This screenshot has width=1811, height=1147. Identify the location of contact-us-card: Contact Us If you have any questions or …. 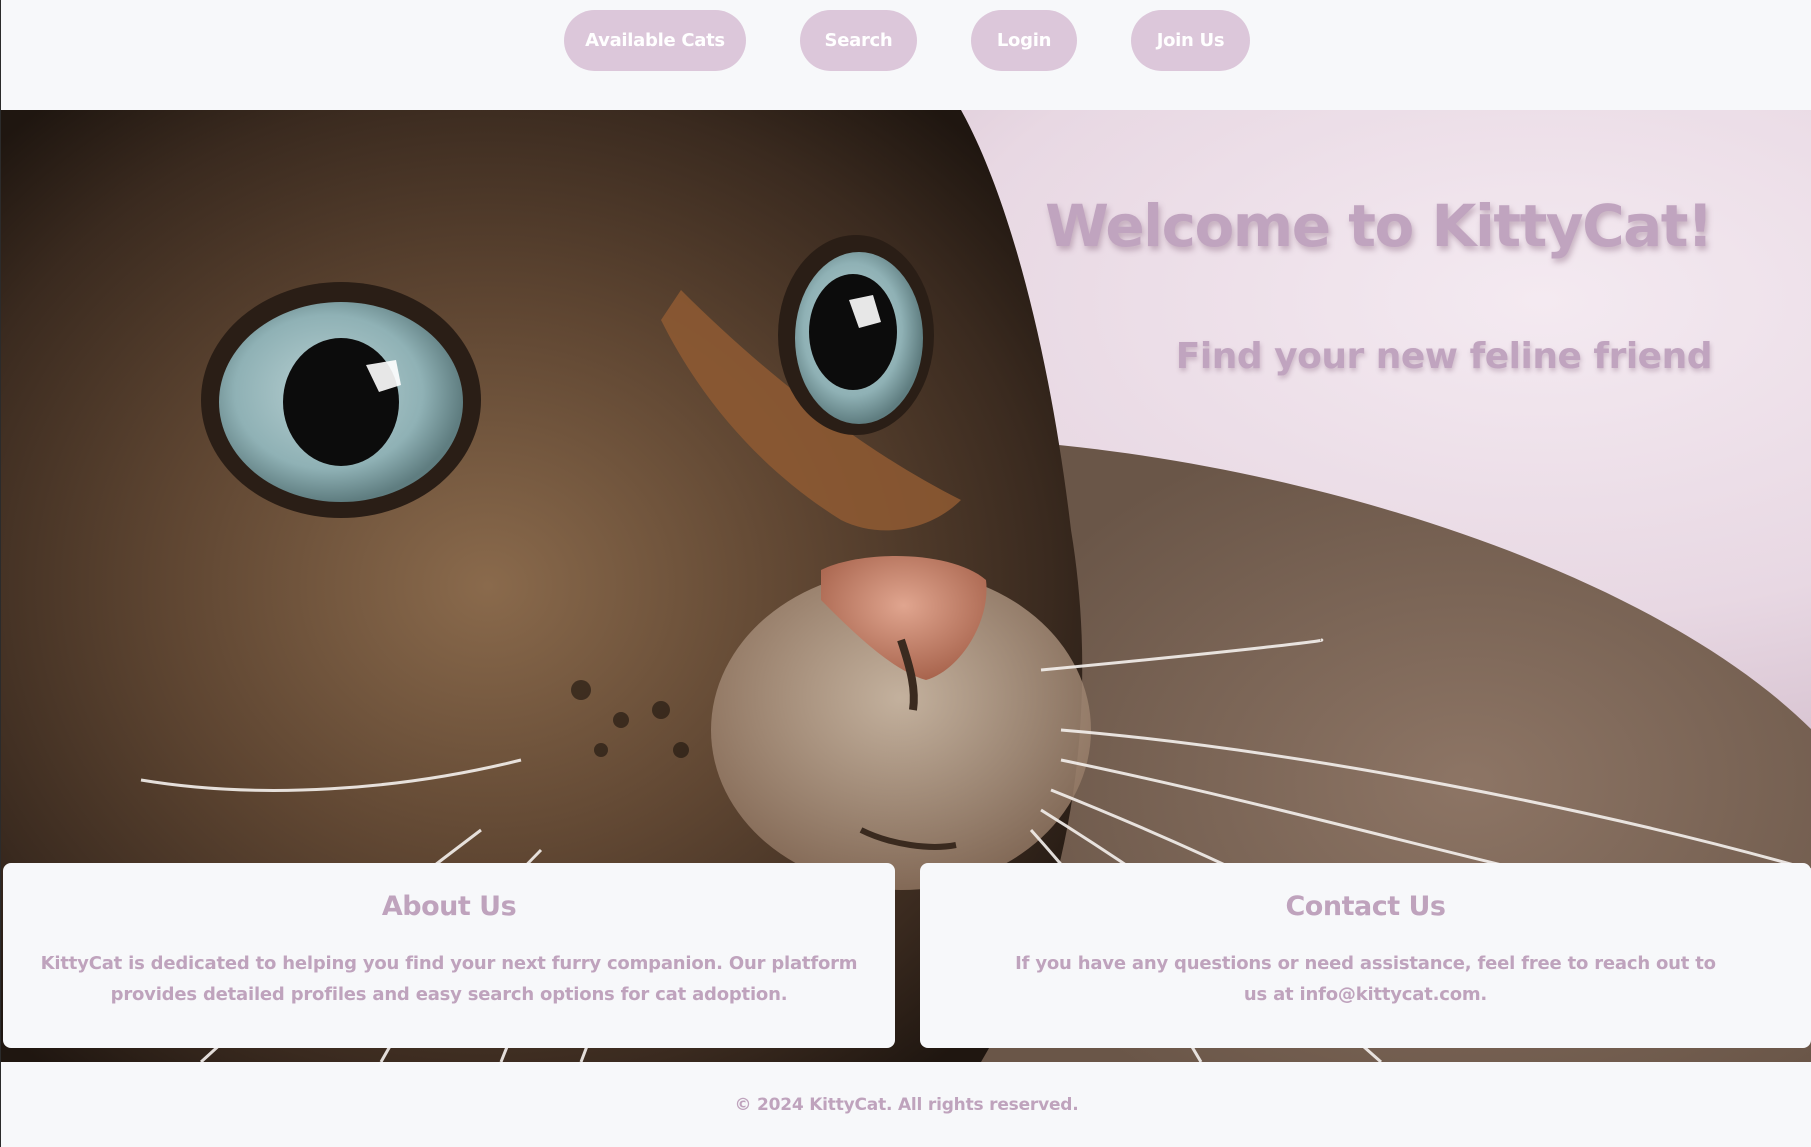
(1365, 955).